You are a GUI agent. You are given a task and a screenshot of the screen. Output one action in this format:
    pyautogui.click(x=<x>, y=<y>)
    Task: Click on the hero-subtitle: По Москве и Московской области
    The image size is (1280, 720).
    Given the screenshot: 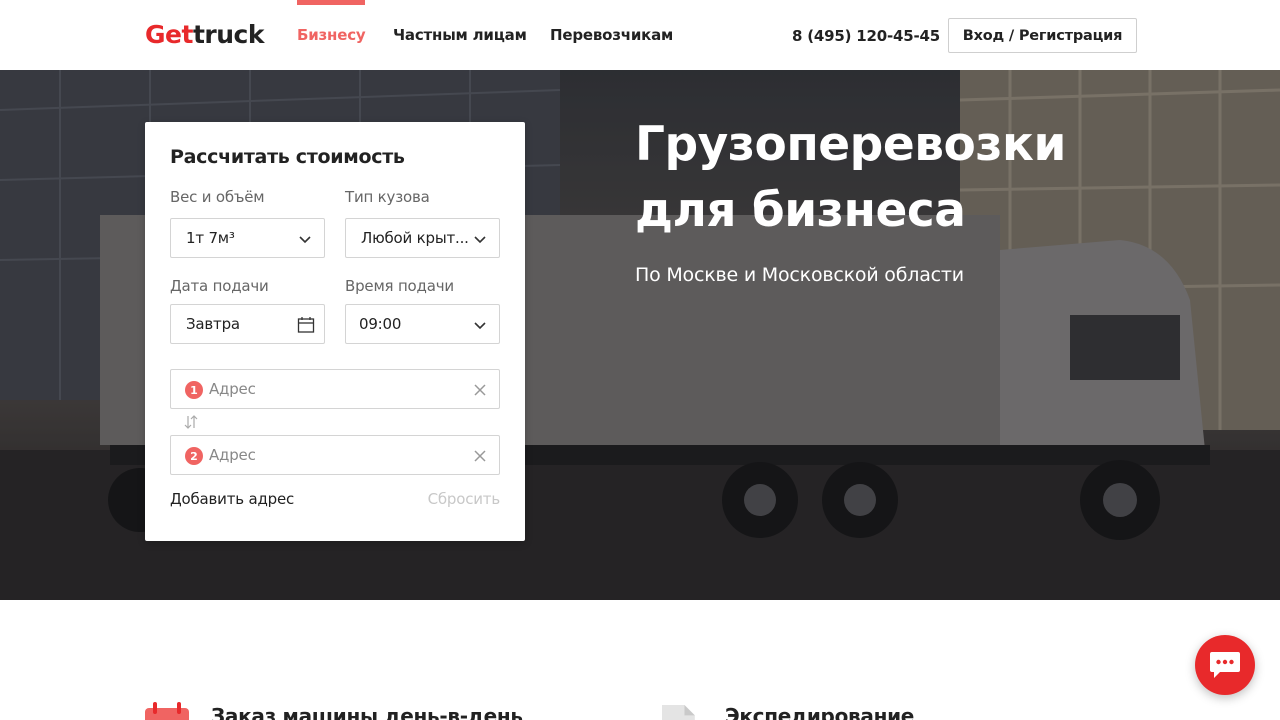 What is the action you would take?
    pyautogui.click(x=799, y=275)
    